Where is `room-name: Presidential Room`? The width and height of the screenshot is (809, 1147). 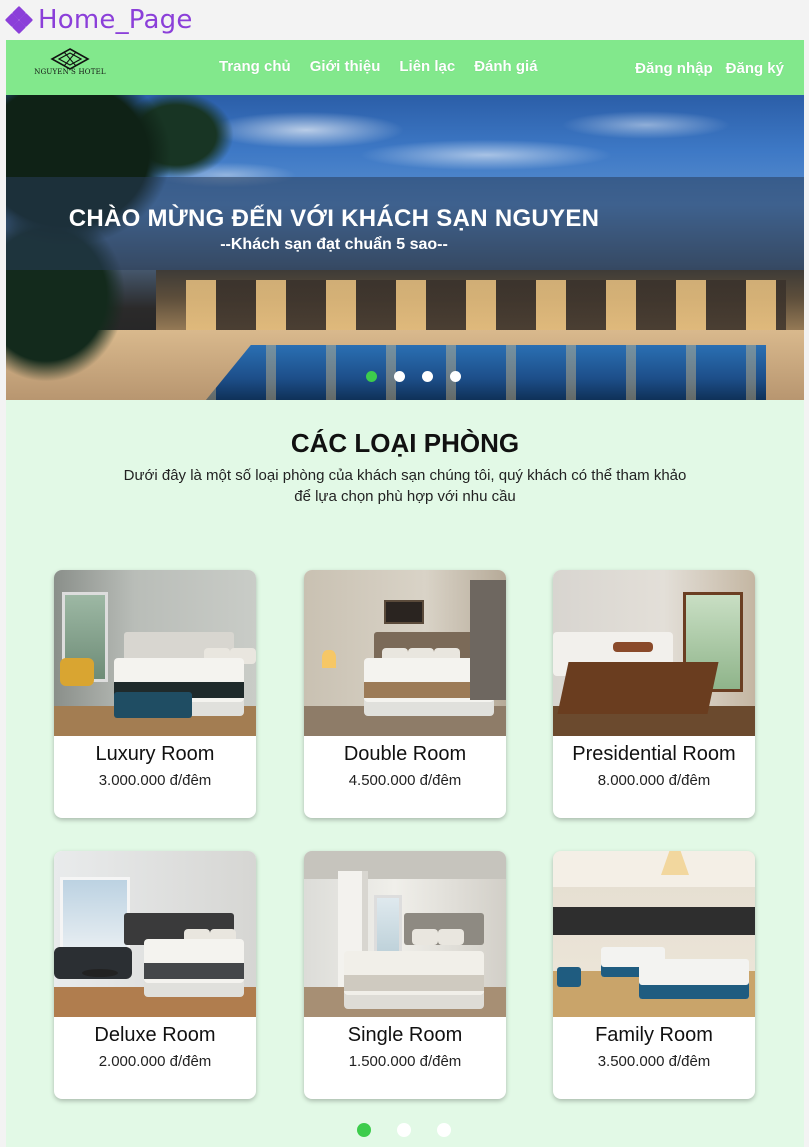
room-name: Presidential Room is located at coordinates (654, 754).